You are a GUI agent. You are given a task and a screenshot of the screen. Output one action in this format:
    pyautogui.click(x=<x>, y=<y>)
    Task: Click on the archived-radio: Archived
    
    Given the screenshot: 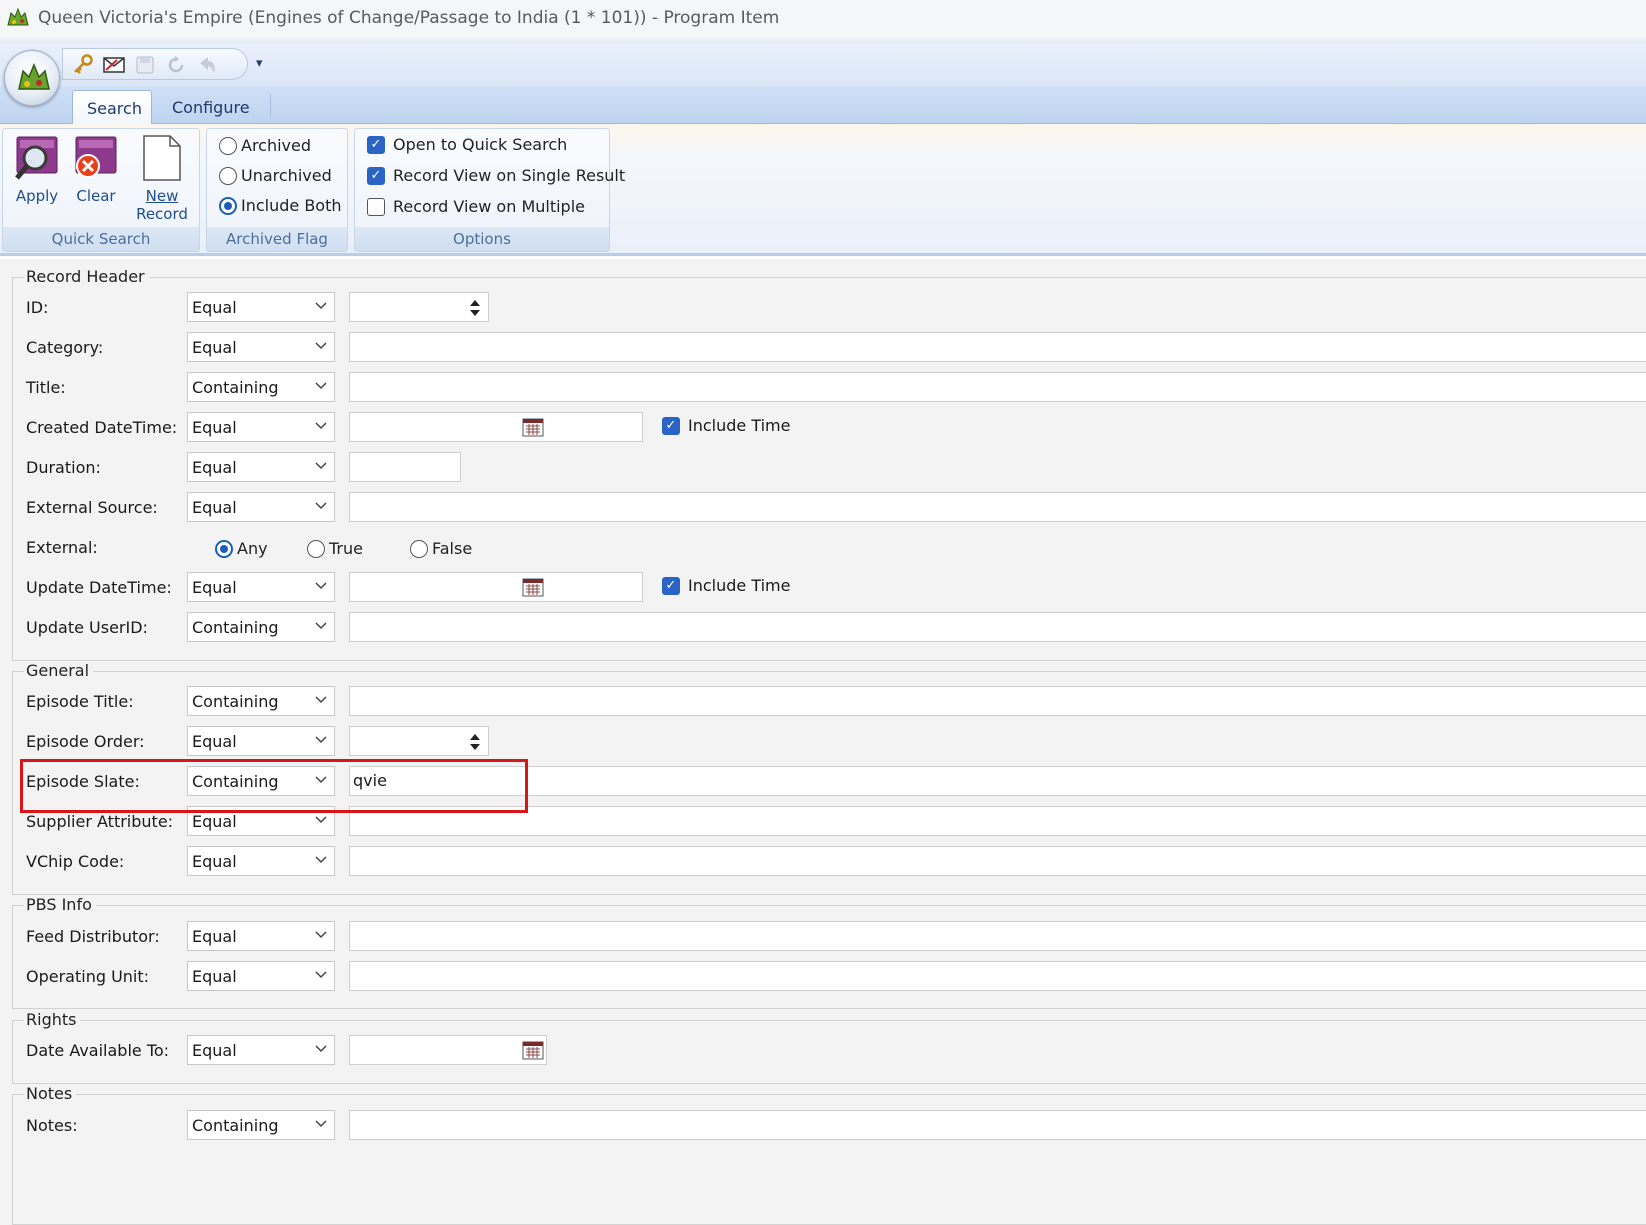 What is the action you would take?
    pyautogui.click(x=265, y=145)
    